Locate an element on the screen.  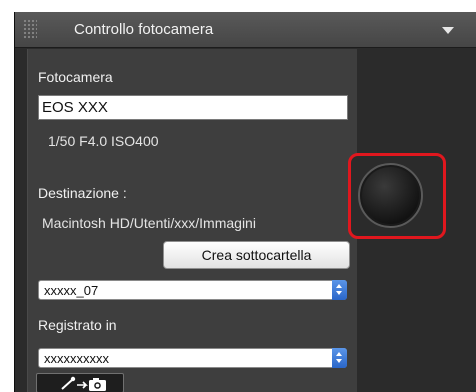
panel-titlebar: Controllo fotocamera is located at coordinates (245, 30).